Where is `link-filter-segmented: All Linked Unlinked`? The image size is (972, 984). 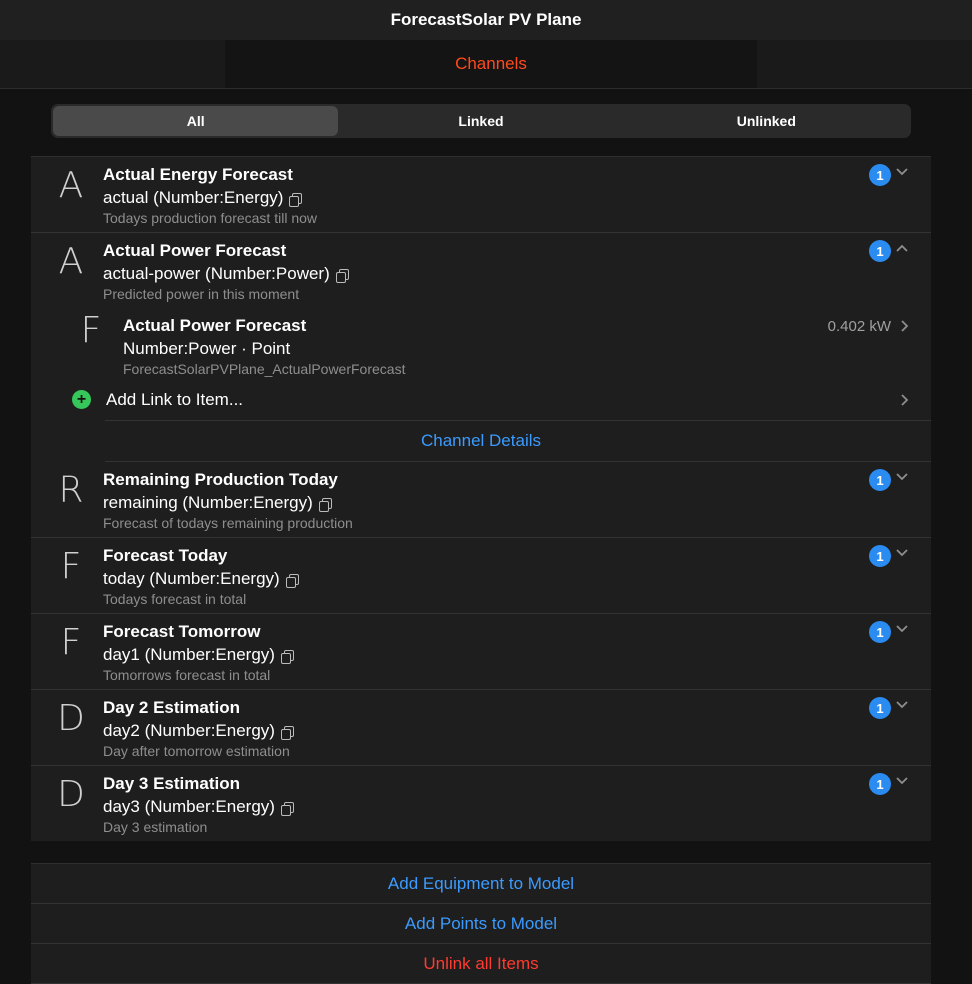
link-filter-segmented: All Linked Unlinked is located at coordinates (481, 121).